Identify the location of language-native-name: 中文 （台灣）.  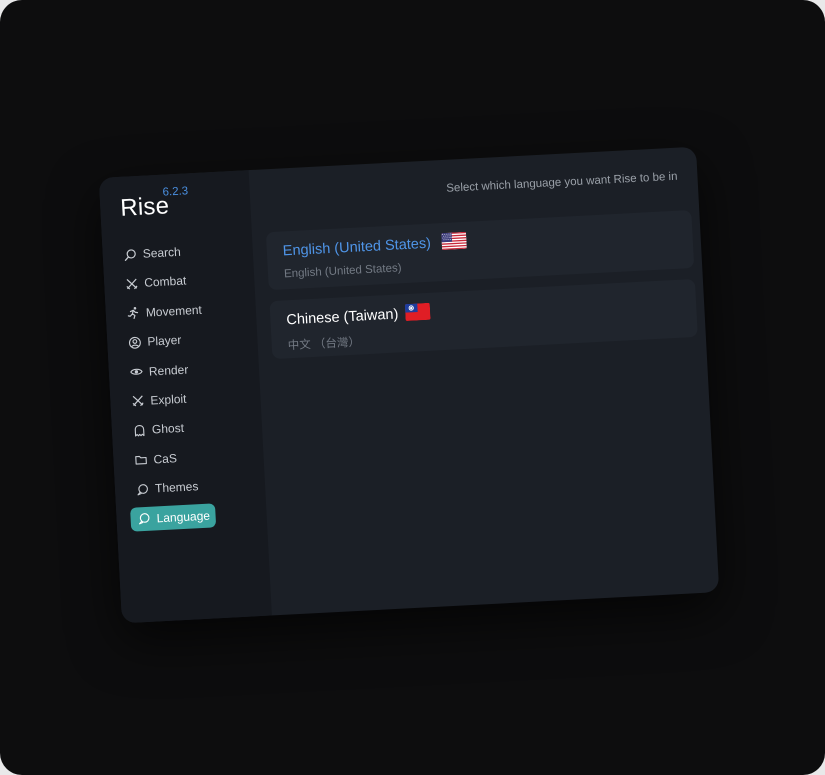
(324, 344).